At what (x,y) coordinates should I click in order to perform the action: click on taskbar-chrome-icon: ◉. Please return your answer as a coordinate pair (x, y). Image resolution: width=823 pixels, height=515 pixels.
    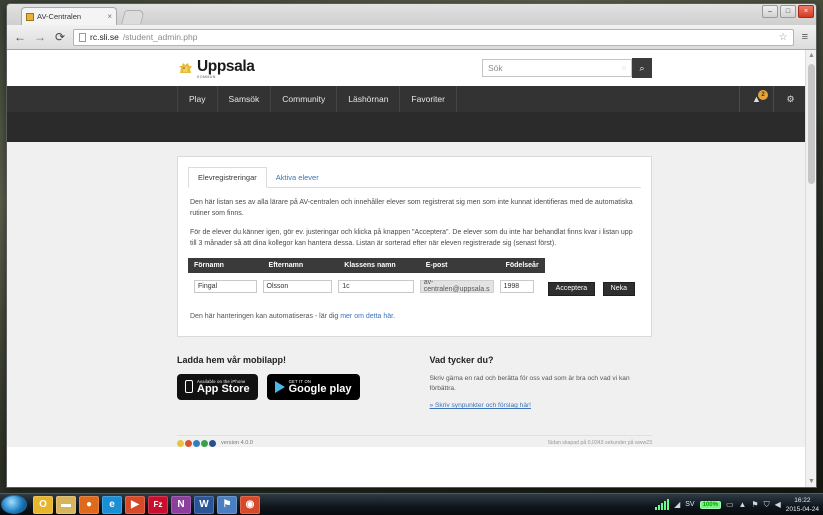
    Looking at the image, I should click on (250, 504).